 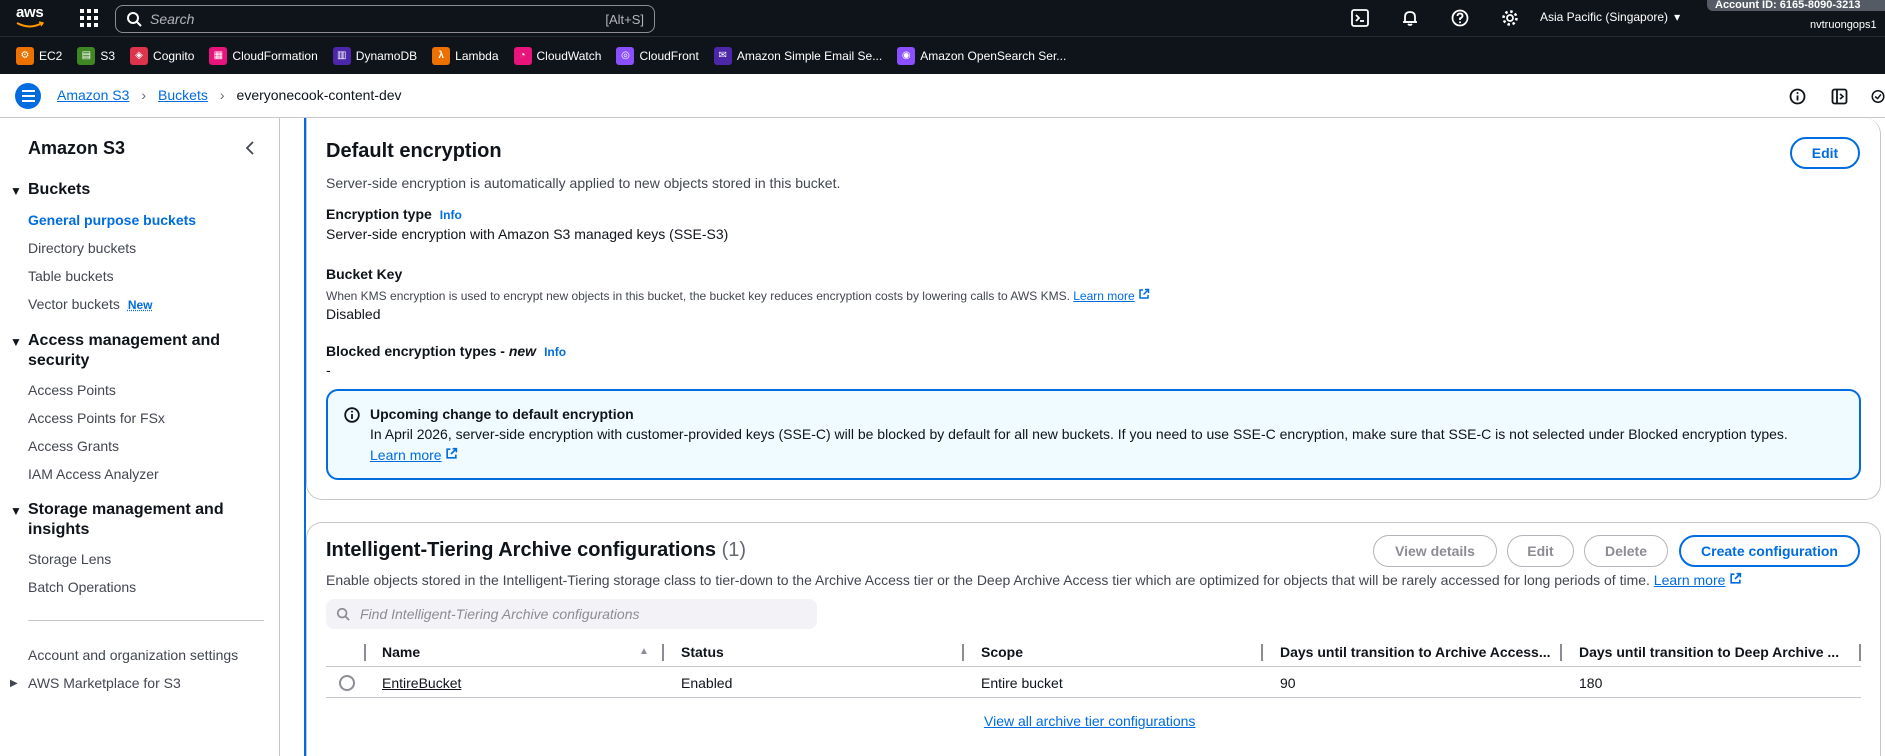 I want to click on tiering-delete-button: Delete, so click(x=1626, y=551).